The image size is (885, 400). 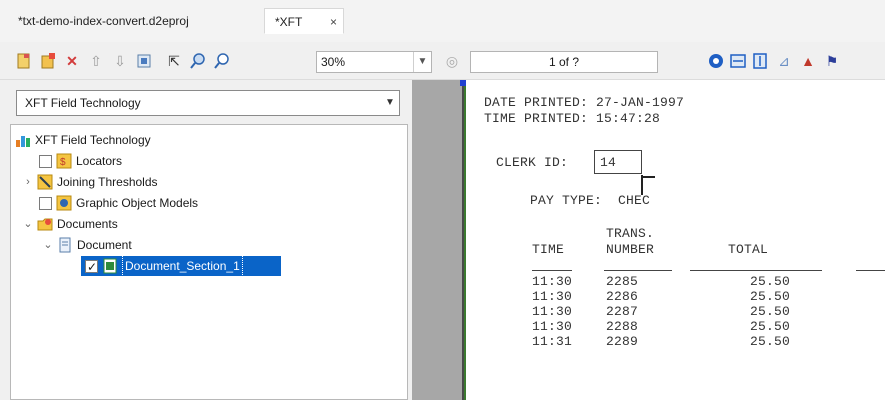 I want to click on tree-item-locators: $ Locators, so click(x=80, y=161).